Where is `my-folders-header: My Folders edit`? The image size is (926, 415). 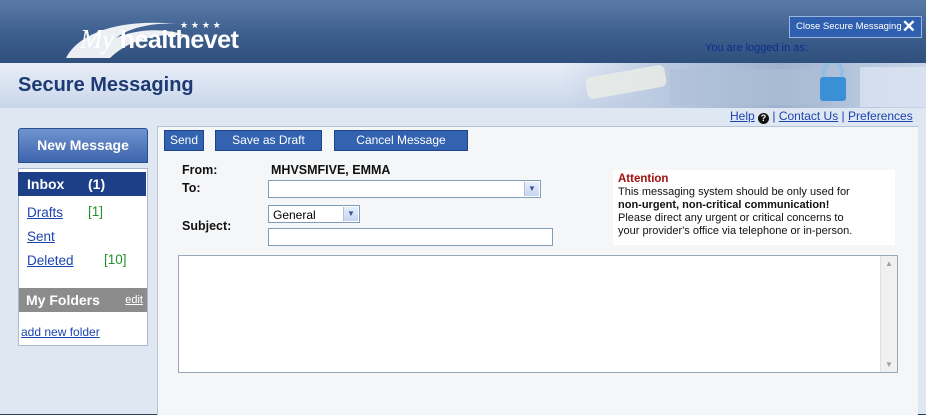 my-folders-header: My Folders edit is located at coordinates (83, 300).